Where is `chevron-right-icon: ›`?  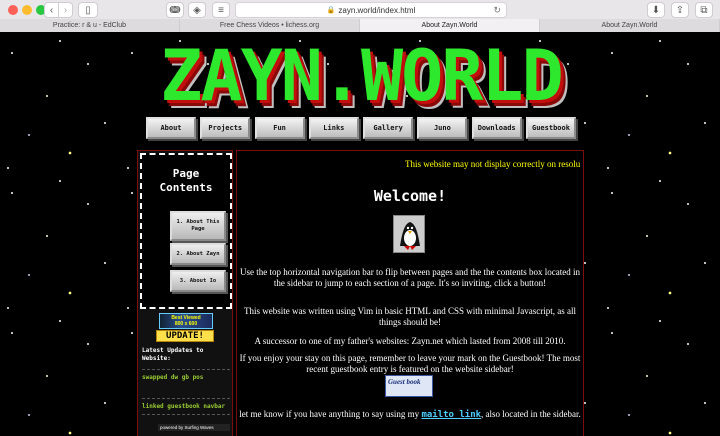
chevron-right-icon: › is located at coordinates (65, 10).